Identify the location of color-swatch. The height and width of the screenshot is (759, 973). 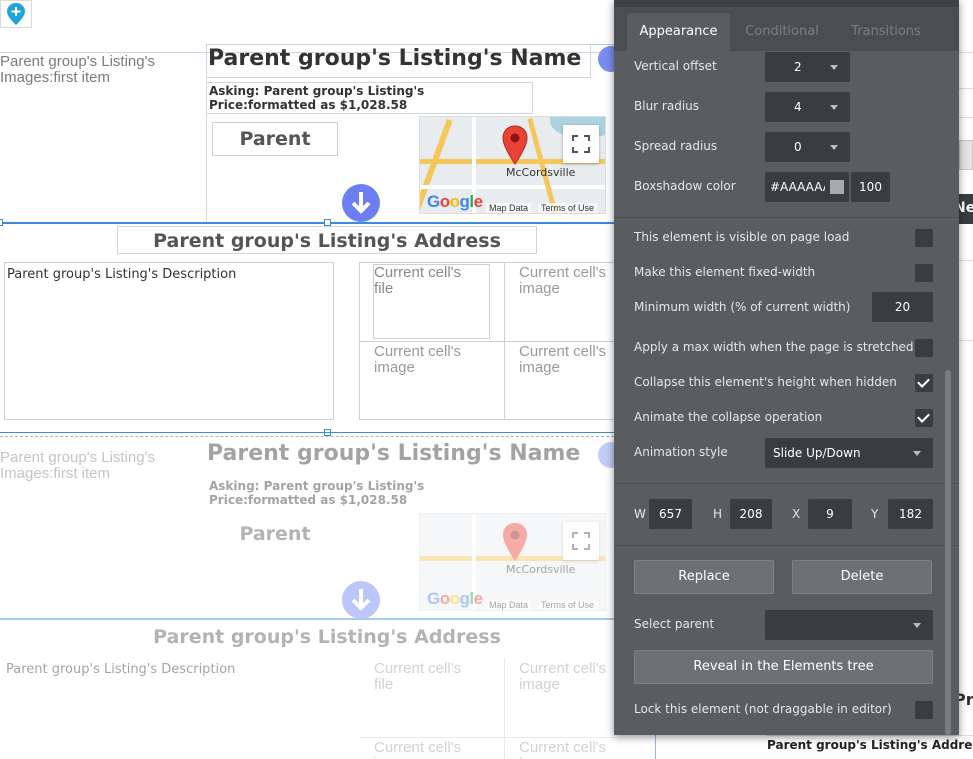
(837, 187).